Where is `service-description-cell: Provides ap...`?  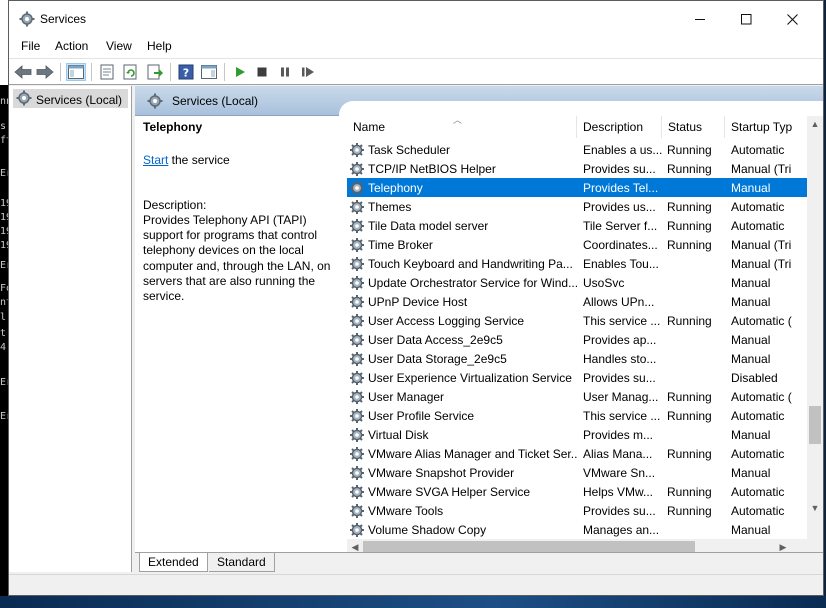 service-description-cell: Provides ap... is located at coordinates (620, 340).